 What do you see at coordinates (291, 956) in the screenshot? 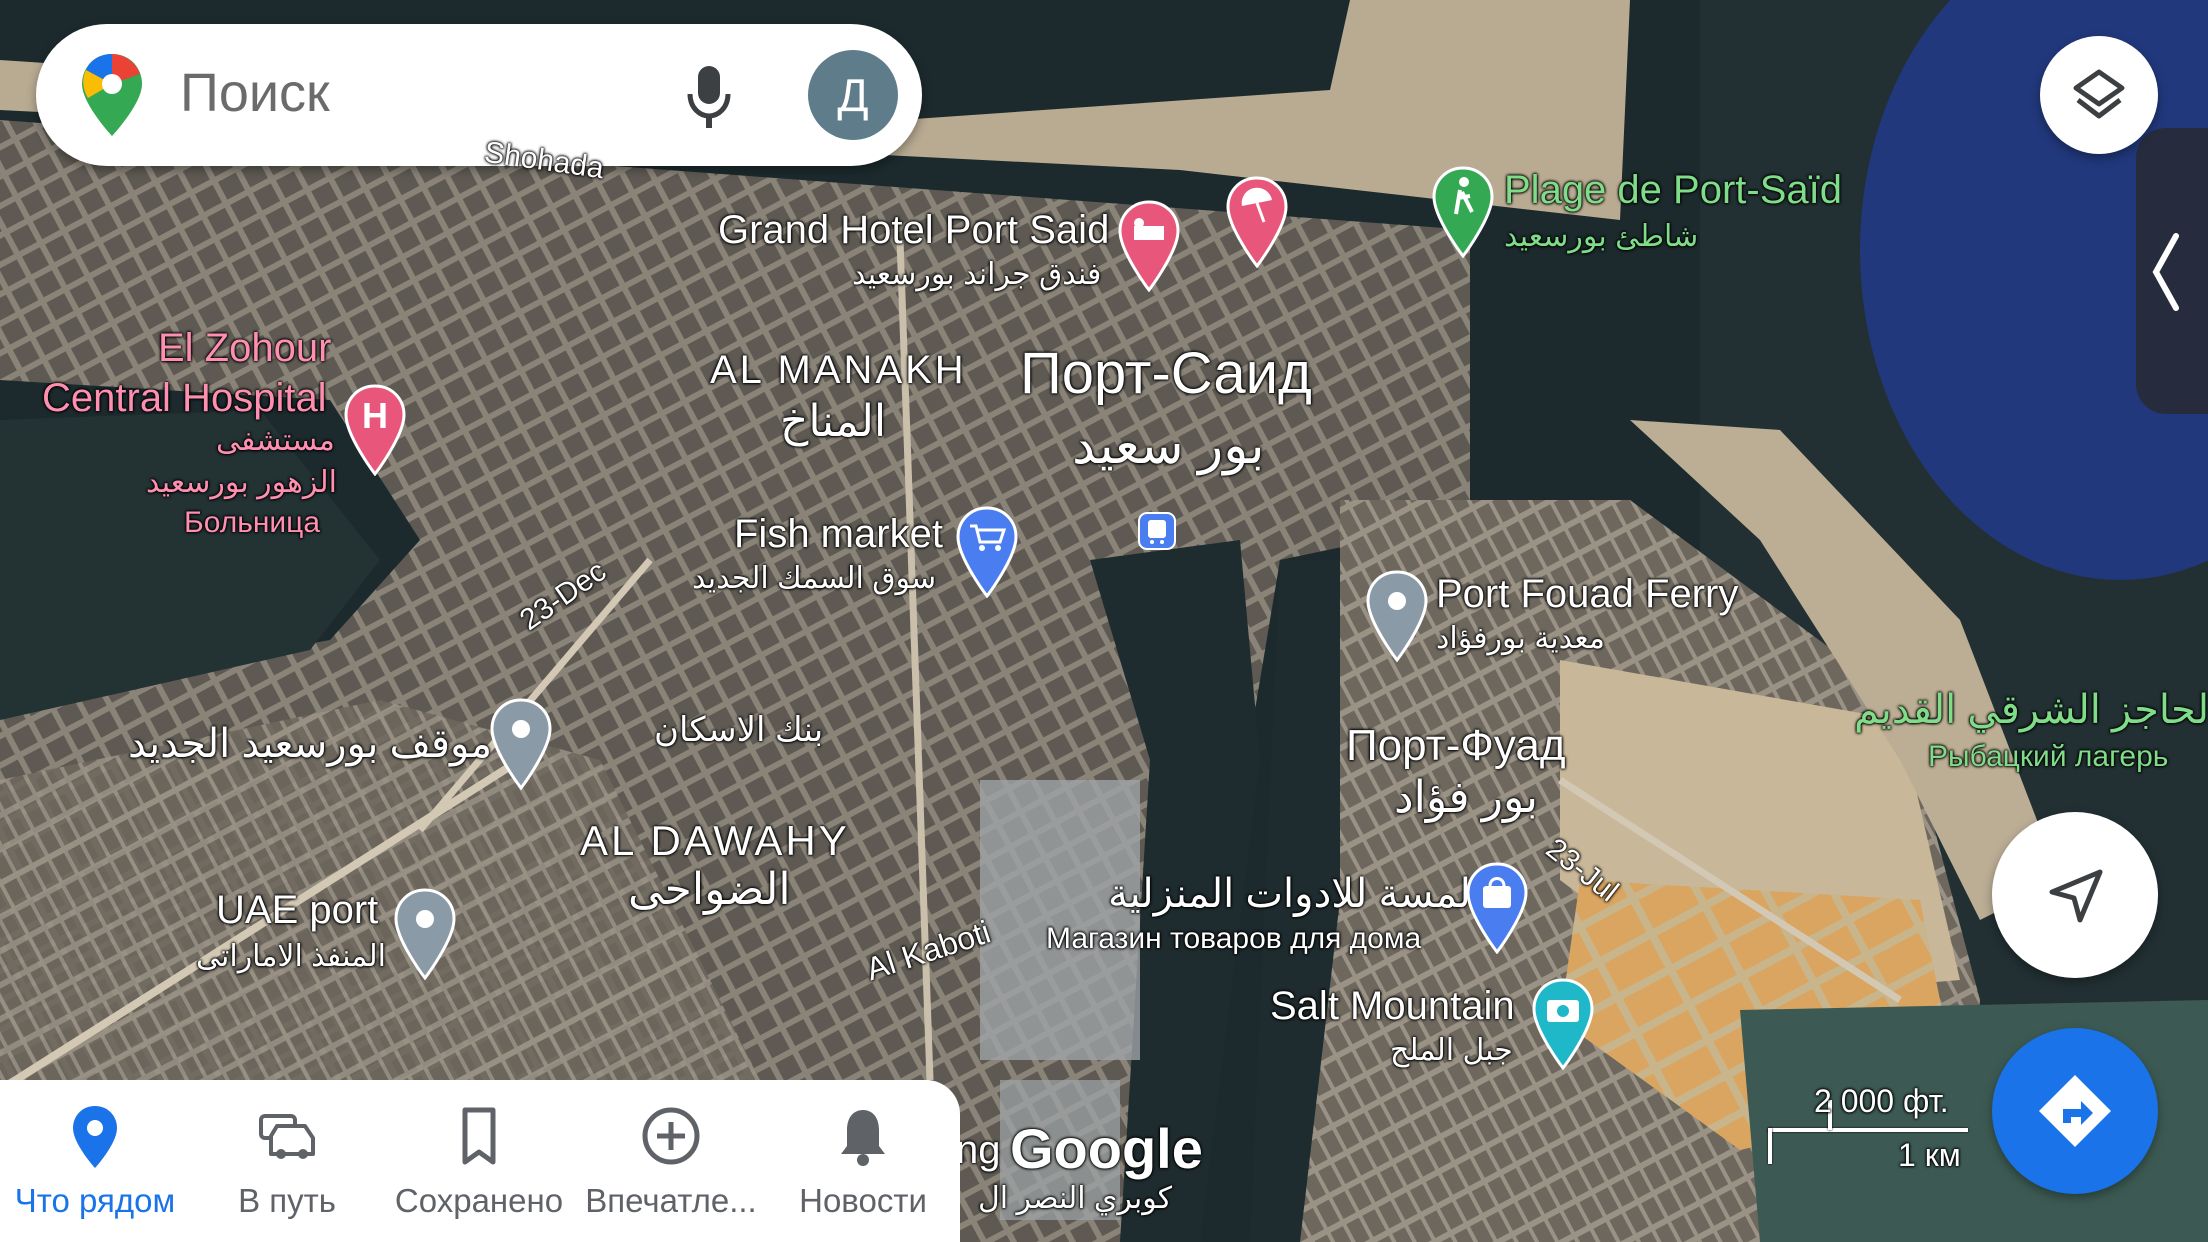
I see `uae-port-label-ar: المنفذ الاماراتى` at bounding box center [291, 956].